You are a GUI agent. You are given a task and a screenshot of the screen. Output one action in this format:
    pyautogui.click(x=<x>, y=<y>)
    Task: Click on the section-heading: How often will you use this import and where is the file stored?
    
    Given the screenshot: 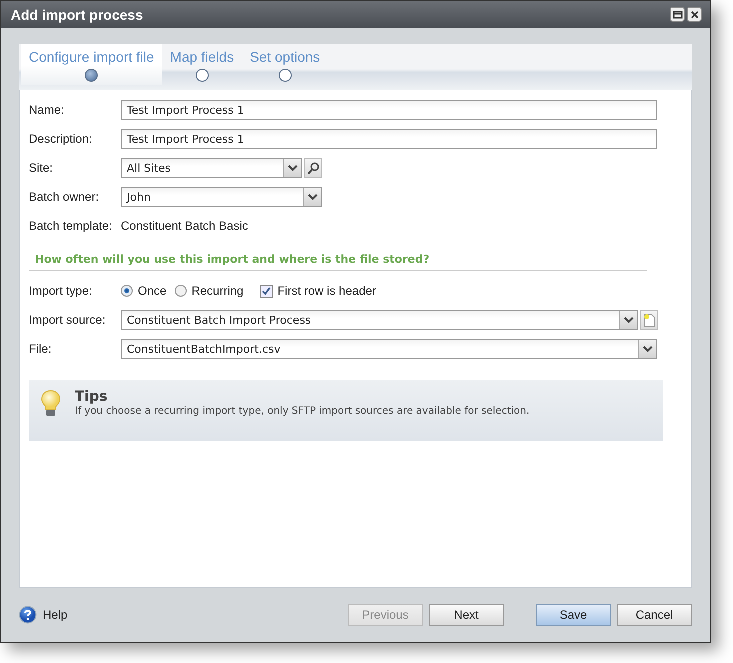 What is the action you would take?
    pyautogui.click(x=338, y=260)
    